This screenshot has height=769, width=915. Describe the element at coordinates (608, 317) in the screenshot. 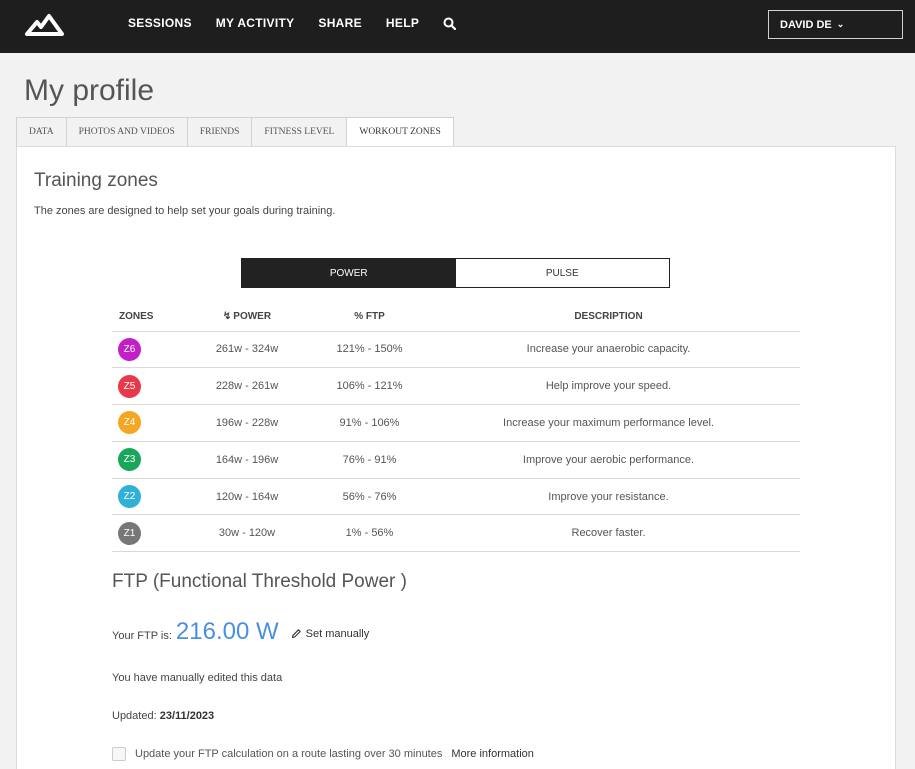

I see `header-description: DESCRIPTION` at that location.